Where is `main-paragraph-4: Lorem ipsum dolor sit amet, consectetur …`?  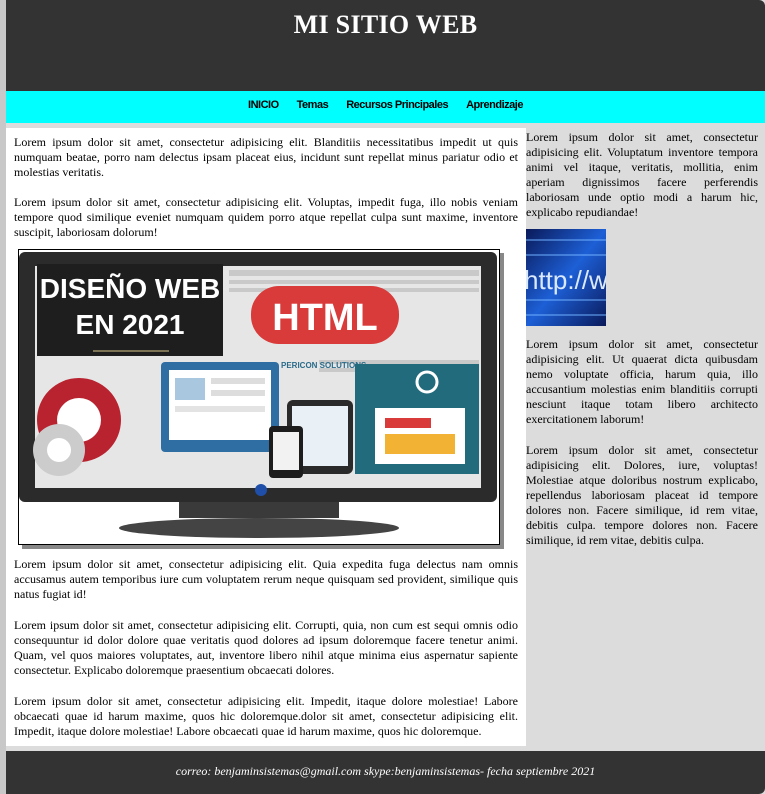 main-paragraph-4: Lorem ipsum dolor sit amet, consectetur … is located at coordinates (266, 647).